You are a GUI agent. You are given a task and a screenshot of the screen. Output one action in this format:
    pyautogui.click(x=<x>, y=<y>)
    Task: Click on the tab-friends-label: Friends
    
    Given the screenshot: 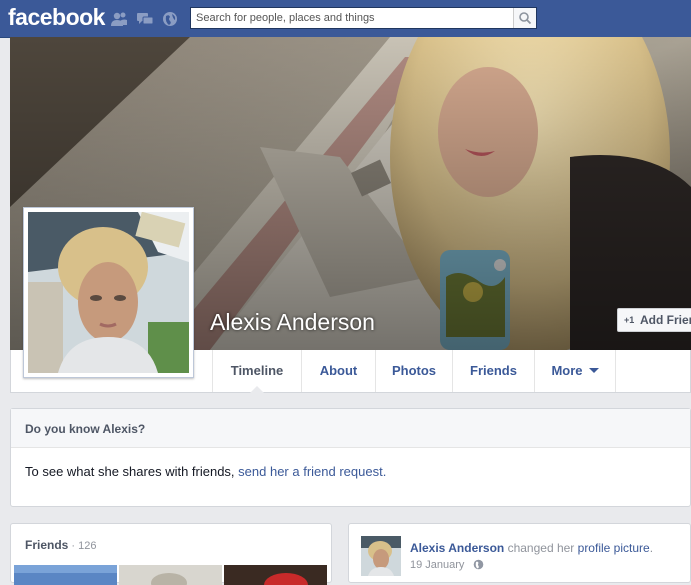 What is the action you would take?
    pyautogui.click(x=493, y=370)
    